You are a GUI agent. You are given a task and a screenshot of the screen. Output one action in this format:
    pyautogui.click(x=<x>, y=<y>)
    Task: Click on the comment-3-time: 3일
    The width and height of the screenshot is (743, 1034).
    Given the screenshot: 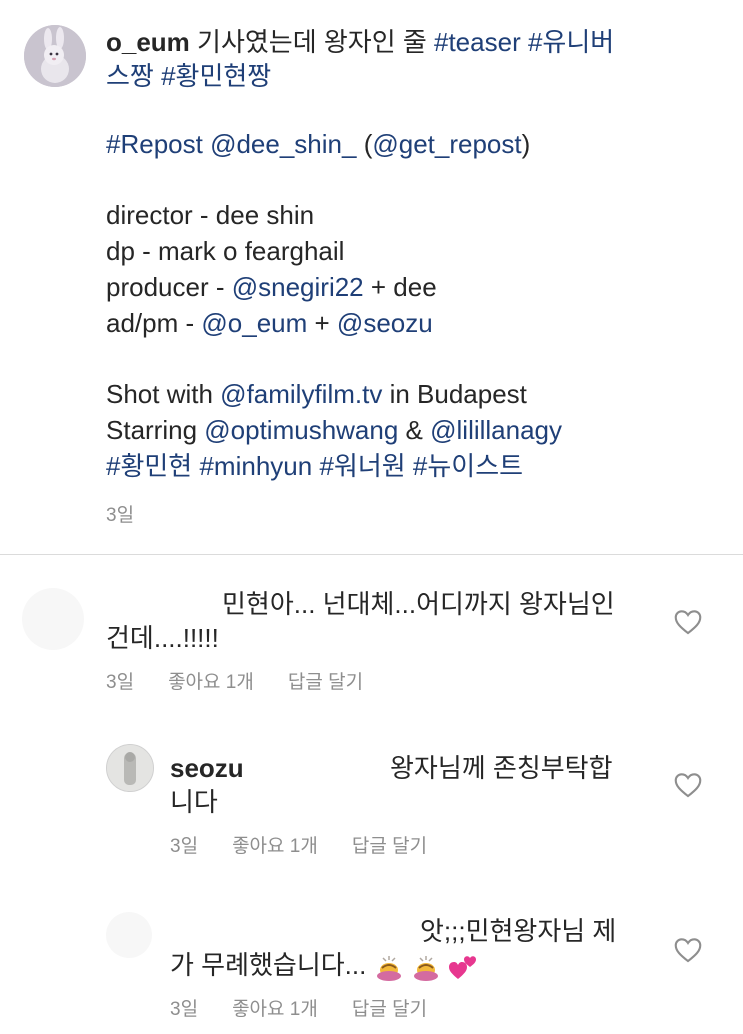 What is the action you would take?
    pyautogui.click(x=184, y=1009)
    